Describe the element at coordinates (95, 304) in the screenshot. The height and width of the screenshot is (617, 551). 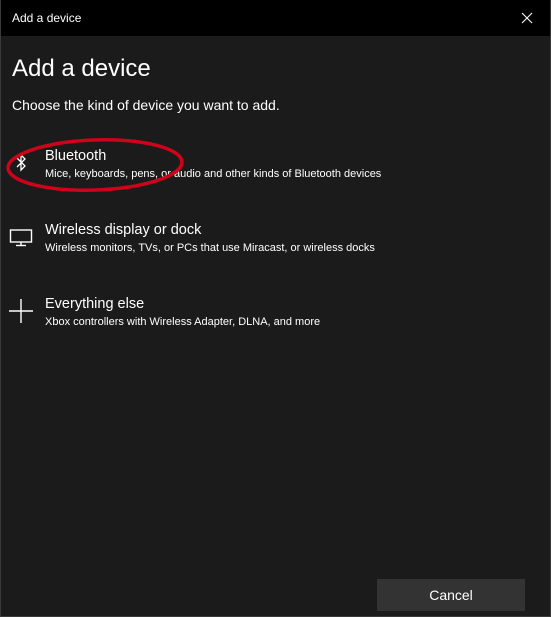
I see `option-everything-else-label: Everything else` at that location.